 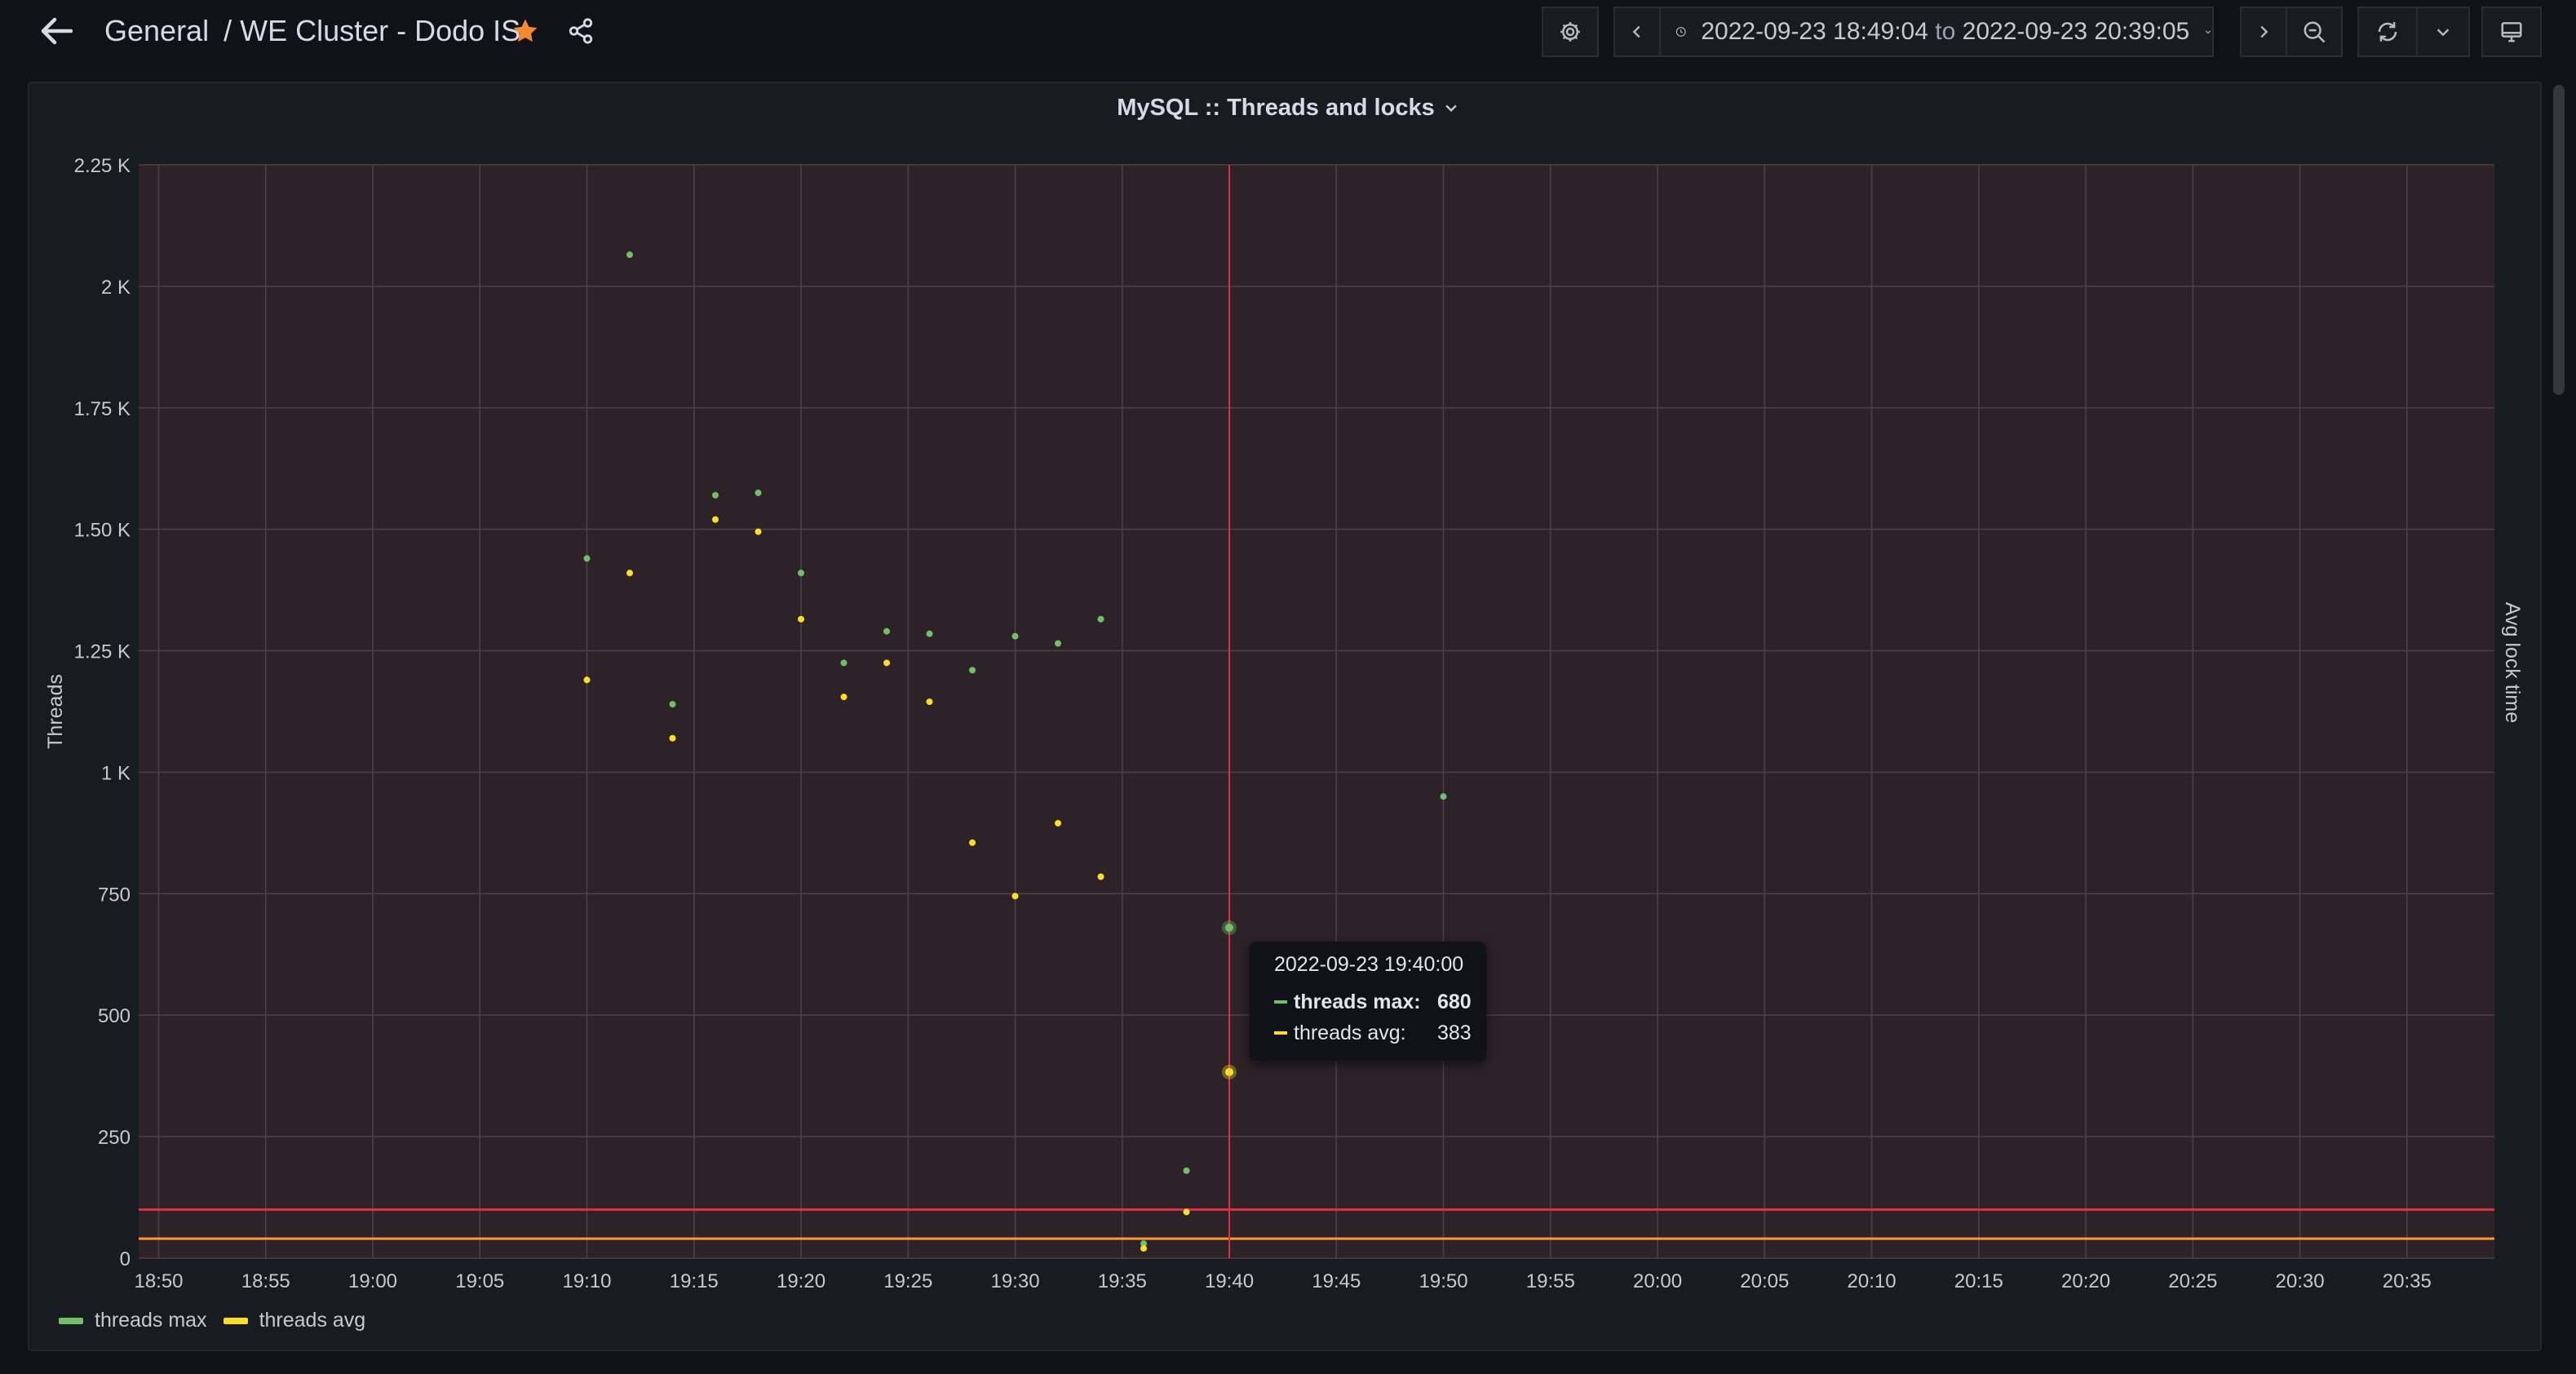 I want to click on x-tick-label: 20:20, so click(x=2085, y=1281).